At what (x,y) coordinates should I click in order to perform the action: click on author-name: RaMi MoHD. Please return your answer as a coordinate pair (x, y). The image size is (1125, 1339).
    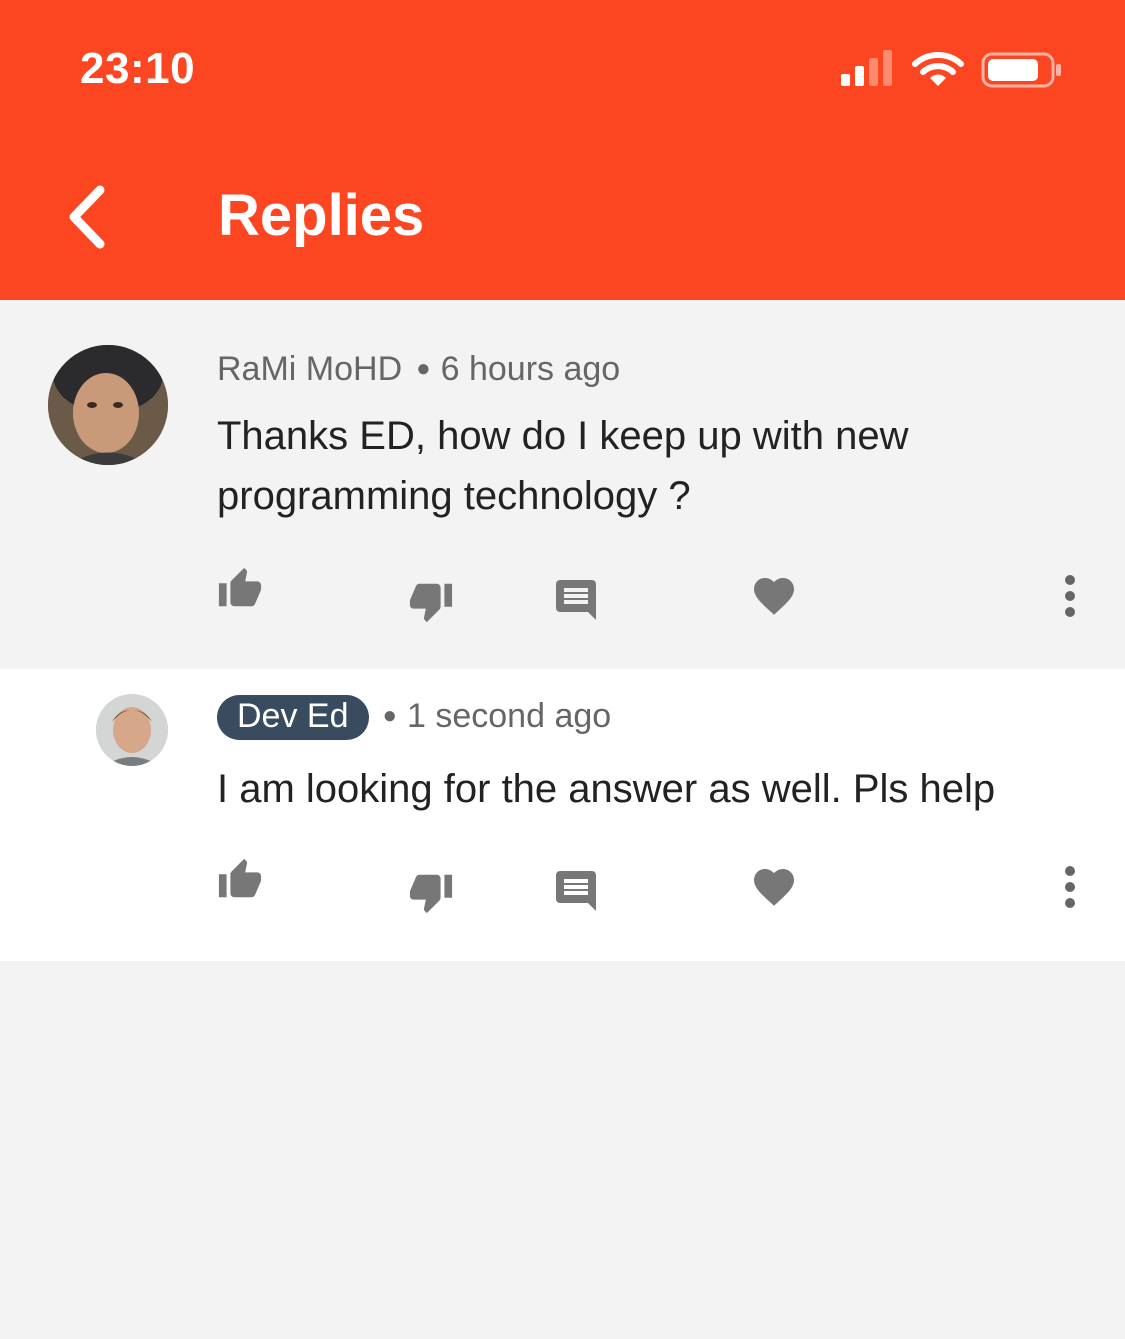
    Looking at the image, I should click on (309, 369).